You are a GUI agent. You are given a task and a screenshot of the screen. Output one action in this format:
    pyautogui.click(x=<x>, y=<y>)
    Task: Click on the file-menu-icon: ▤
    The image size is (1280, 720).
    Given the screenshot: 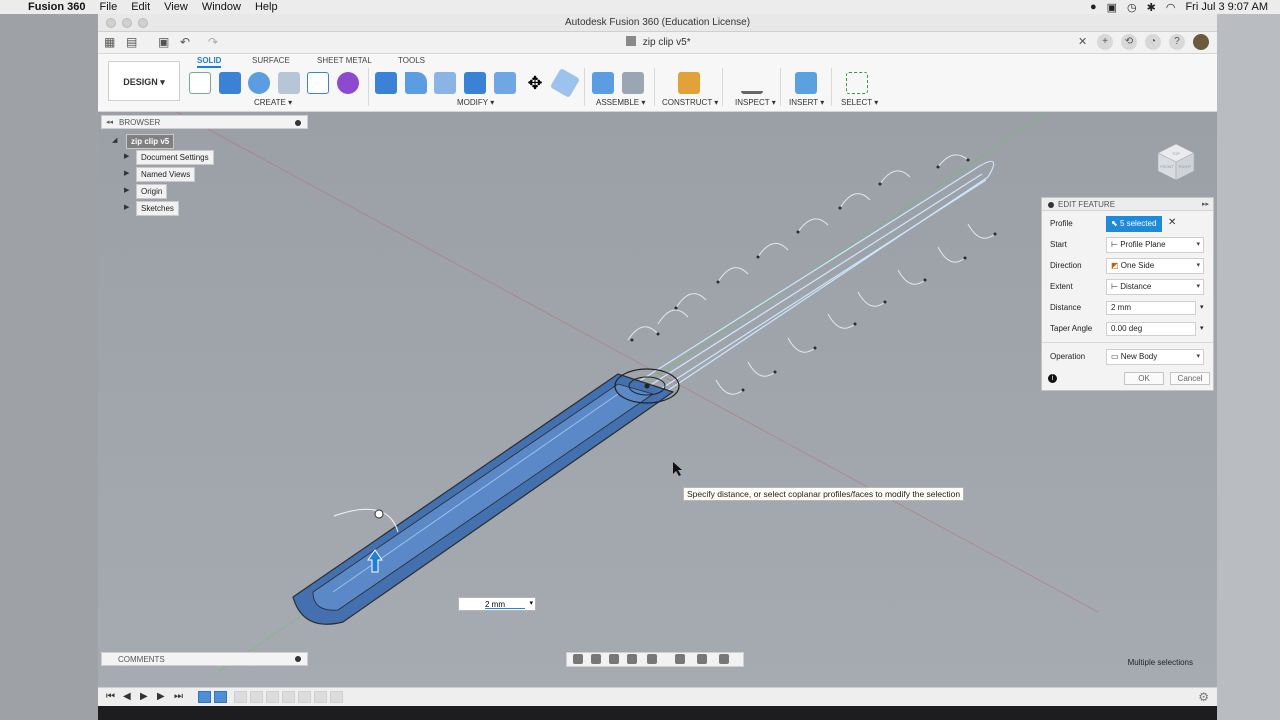 What is the action you would take?
    pyautogui.click(x=131, y=42)
    